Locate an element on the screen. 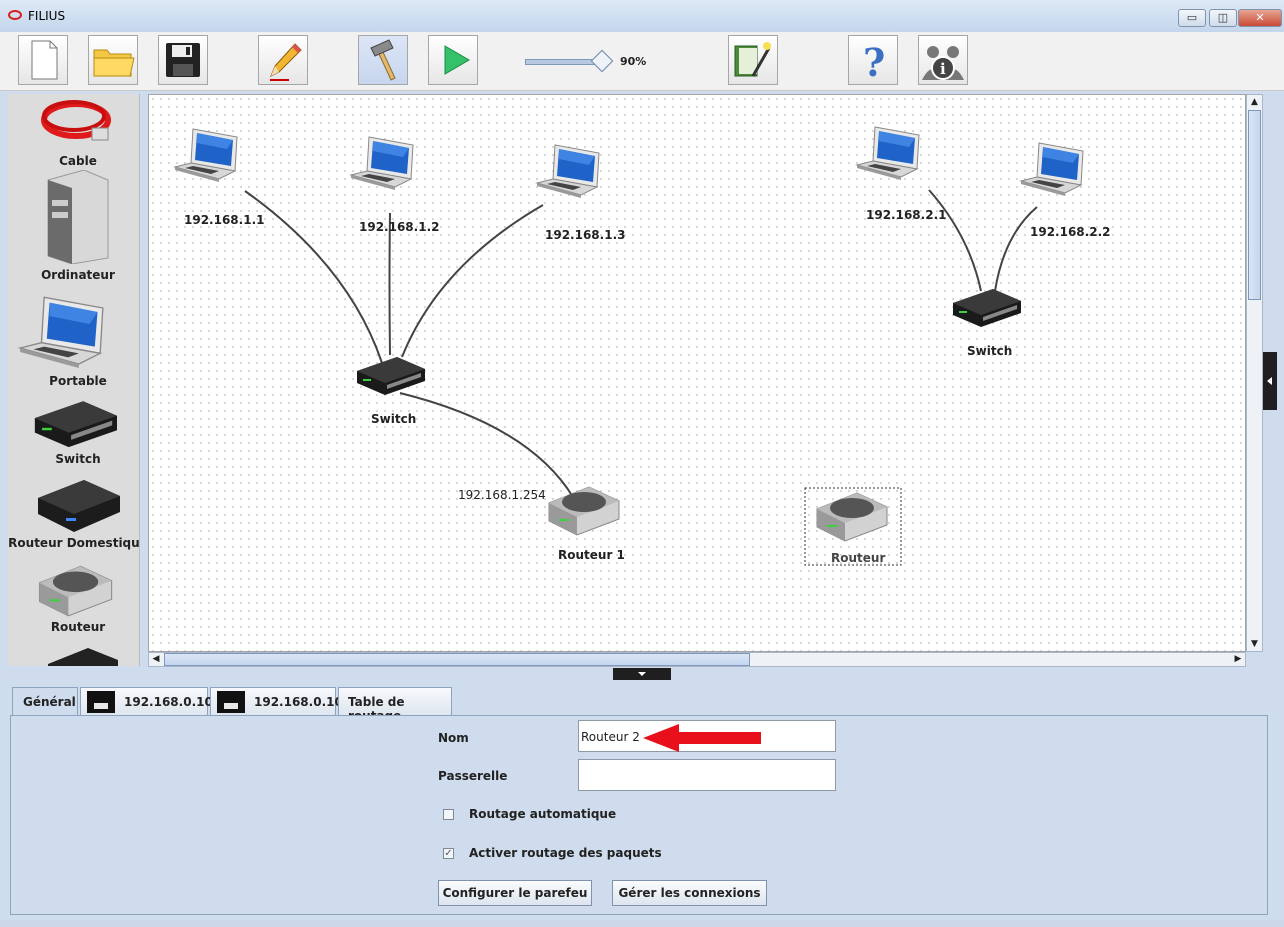  wizard-button is located at coordinates (753, 60).